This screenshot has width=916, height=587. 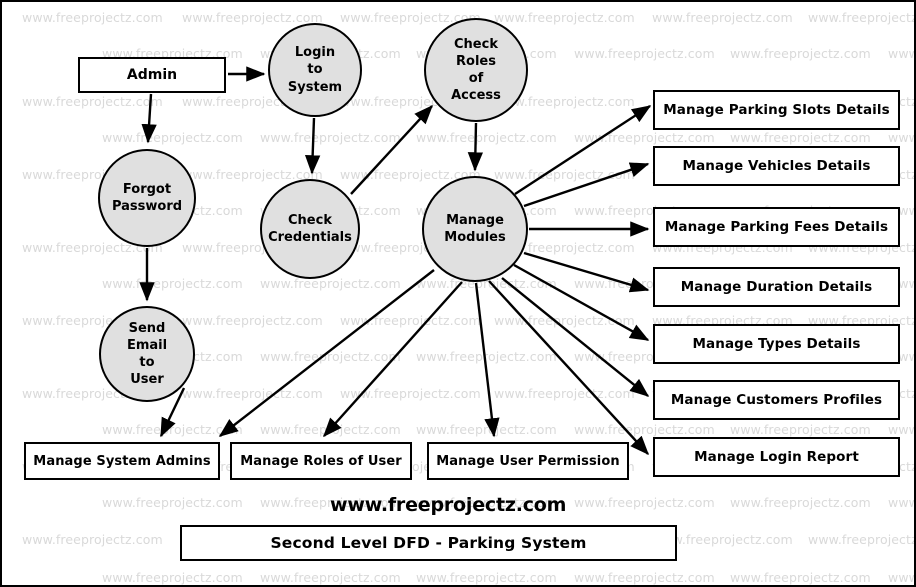 I want to click on data-store-login_report: Manage Login Report, so click(x=776, y=457).